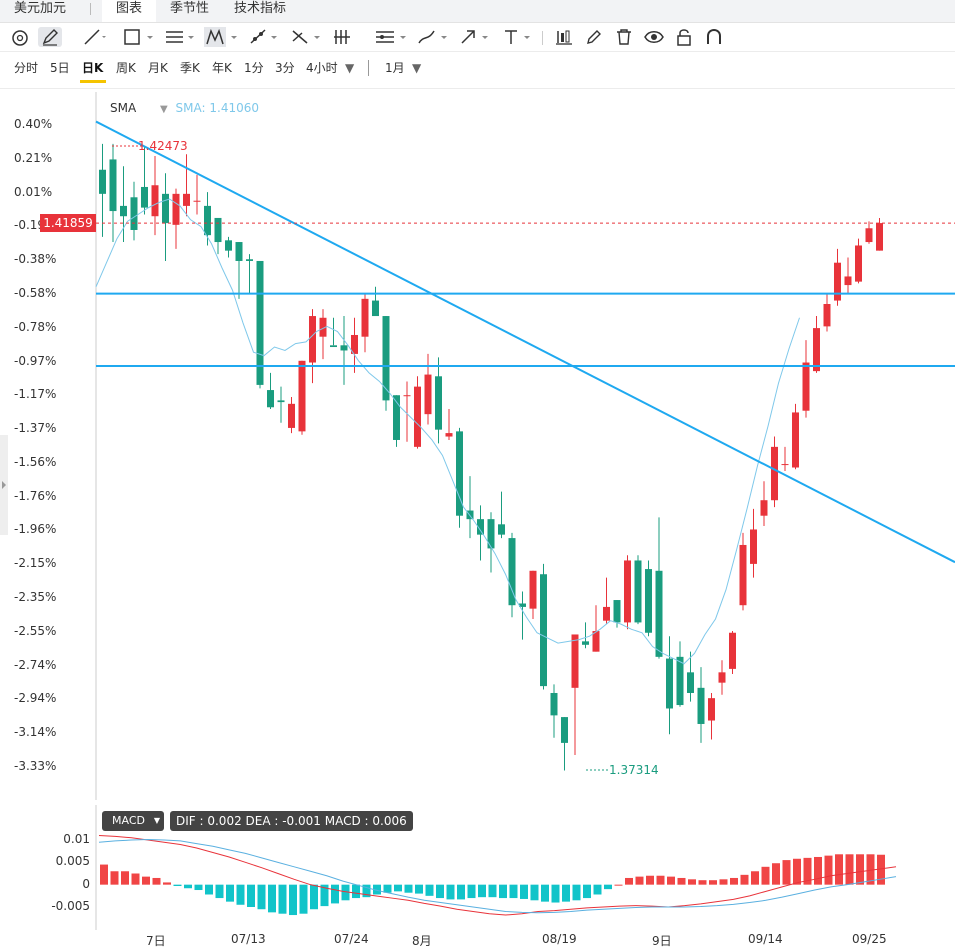 The height and width of the screenshot is (949, 955). What do you see at coordinates (70, 906) in the screenshot?
I see `macd-axis-tick: -0.005` at bounding box center [70, 906].